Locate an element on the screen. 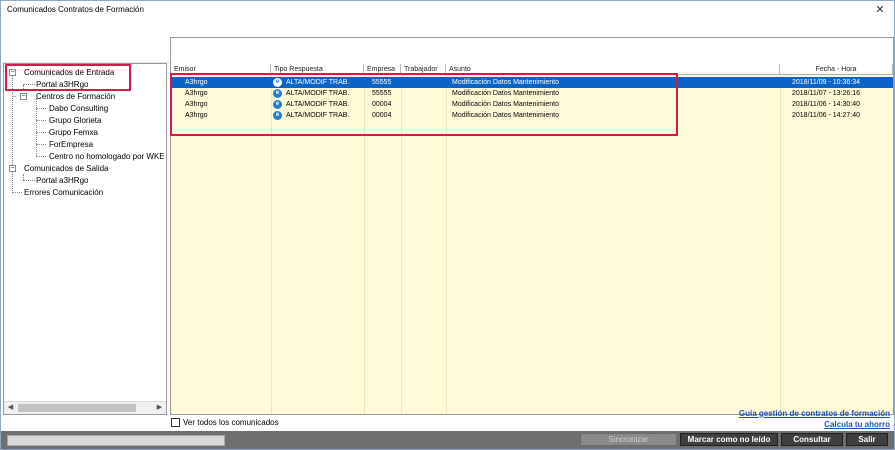  tree-horizontal-scrollbar: ◀ ▶ is located at coordinates (85, 407).